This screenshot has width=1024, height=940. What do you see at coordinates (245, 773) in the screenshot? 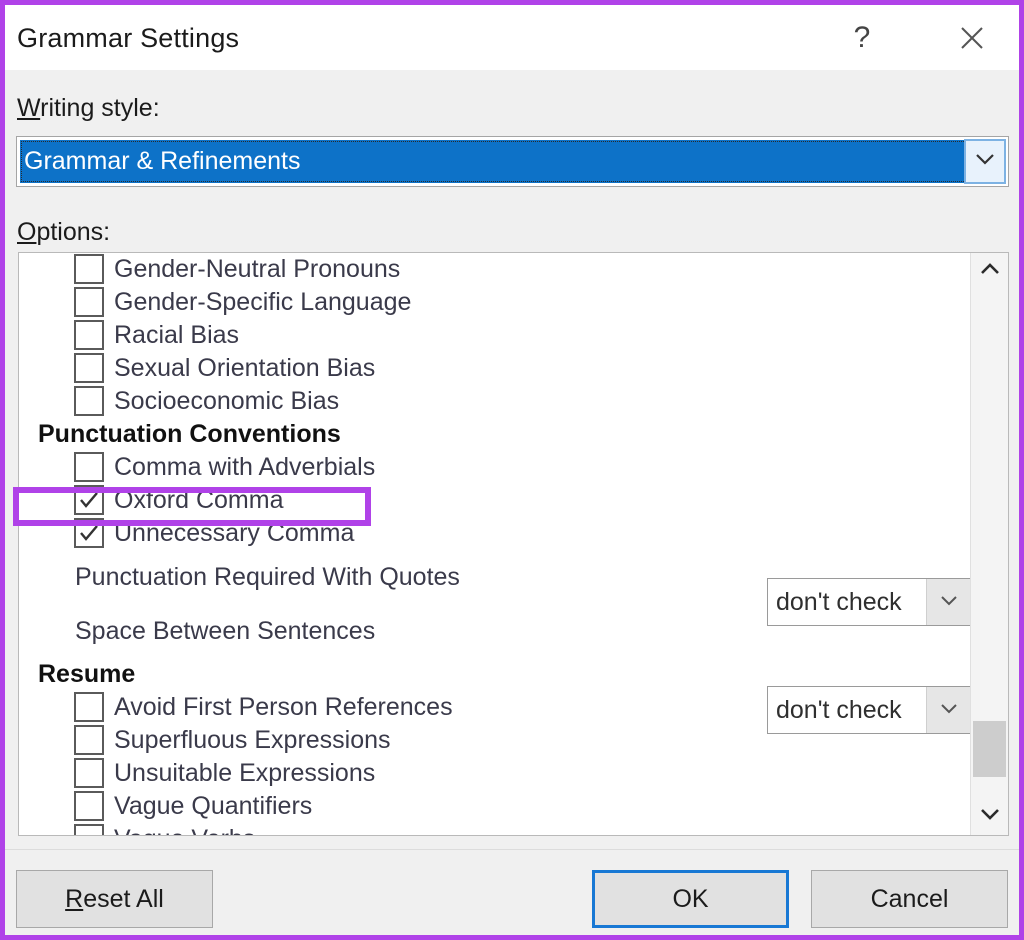
I see `options-checkbox-label: Unsuitable Expressions` at bounding box center [245, 773].